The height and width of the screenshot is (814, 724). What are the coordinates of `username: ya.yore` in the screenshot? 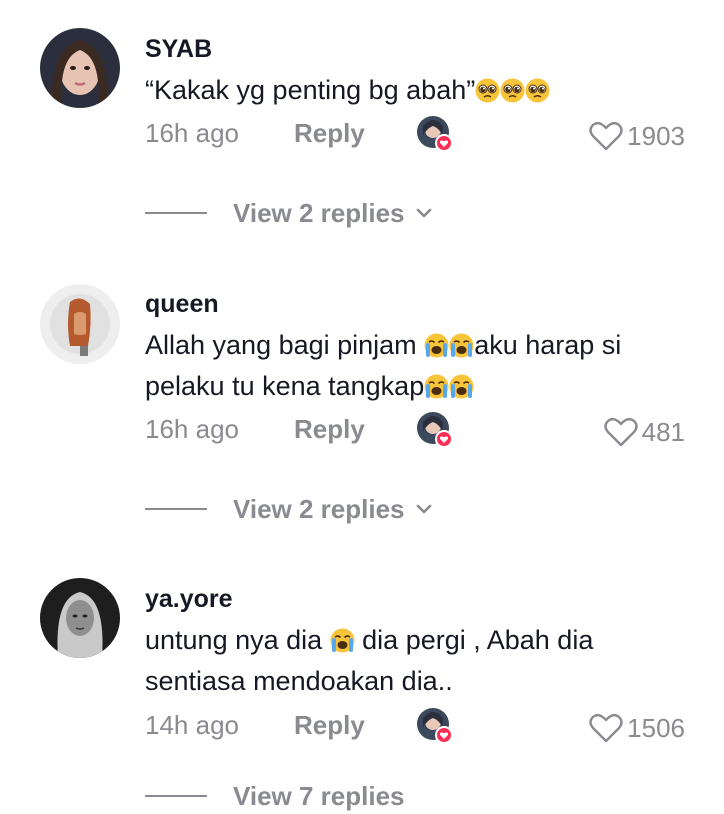 It's located at (189, 599).